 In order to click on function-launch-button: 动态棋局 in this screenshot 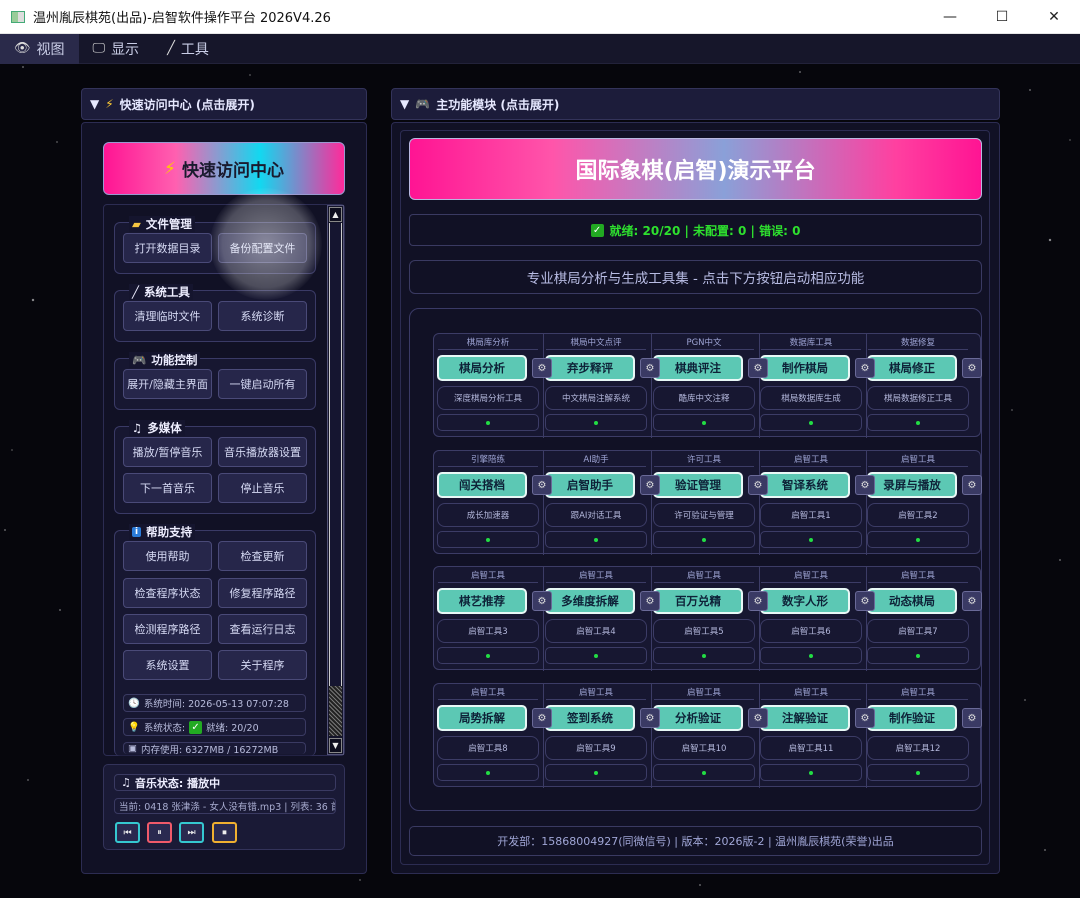, I will do `click(912, 601)`.